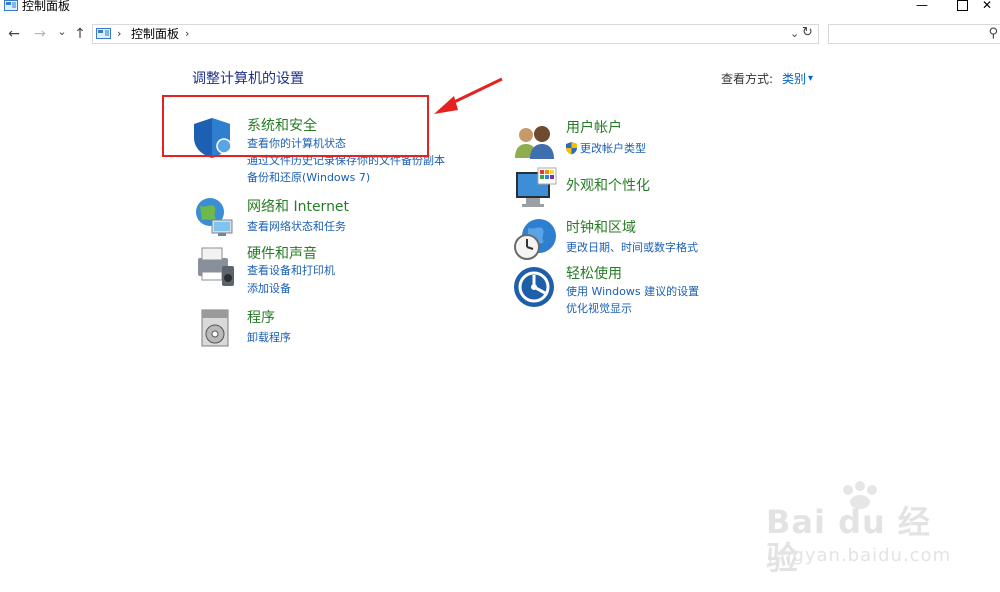 This screenshot has width=1000, height=592. Describe the element at coordinates (991, 7) in the screenshot. I see `close-button: ✕` at that location.